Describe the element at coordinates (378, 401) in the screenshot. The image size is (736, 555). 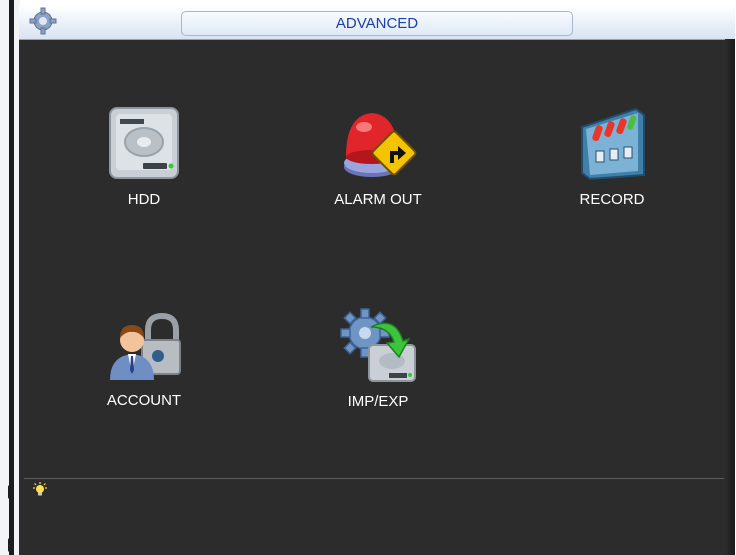
I see `imp-exp-label: IMP/EXP` at that location.